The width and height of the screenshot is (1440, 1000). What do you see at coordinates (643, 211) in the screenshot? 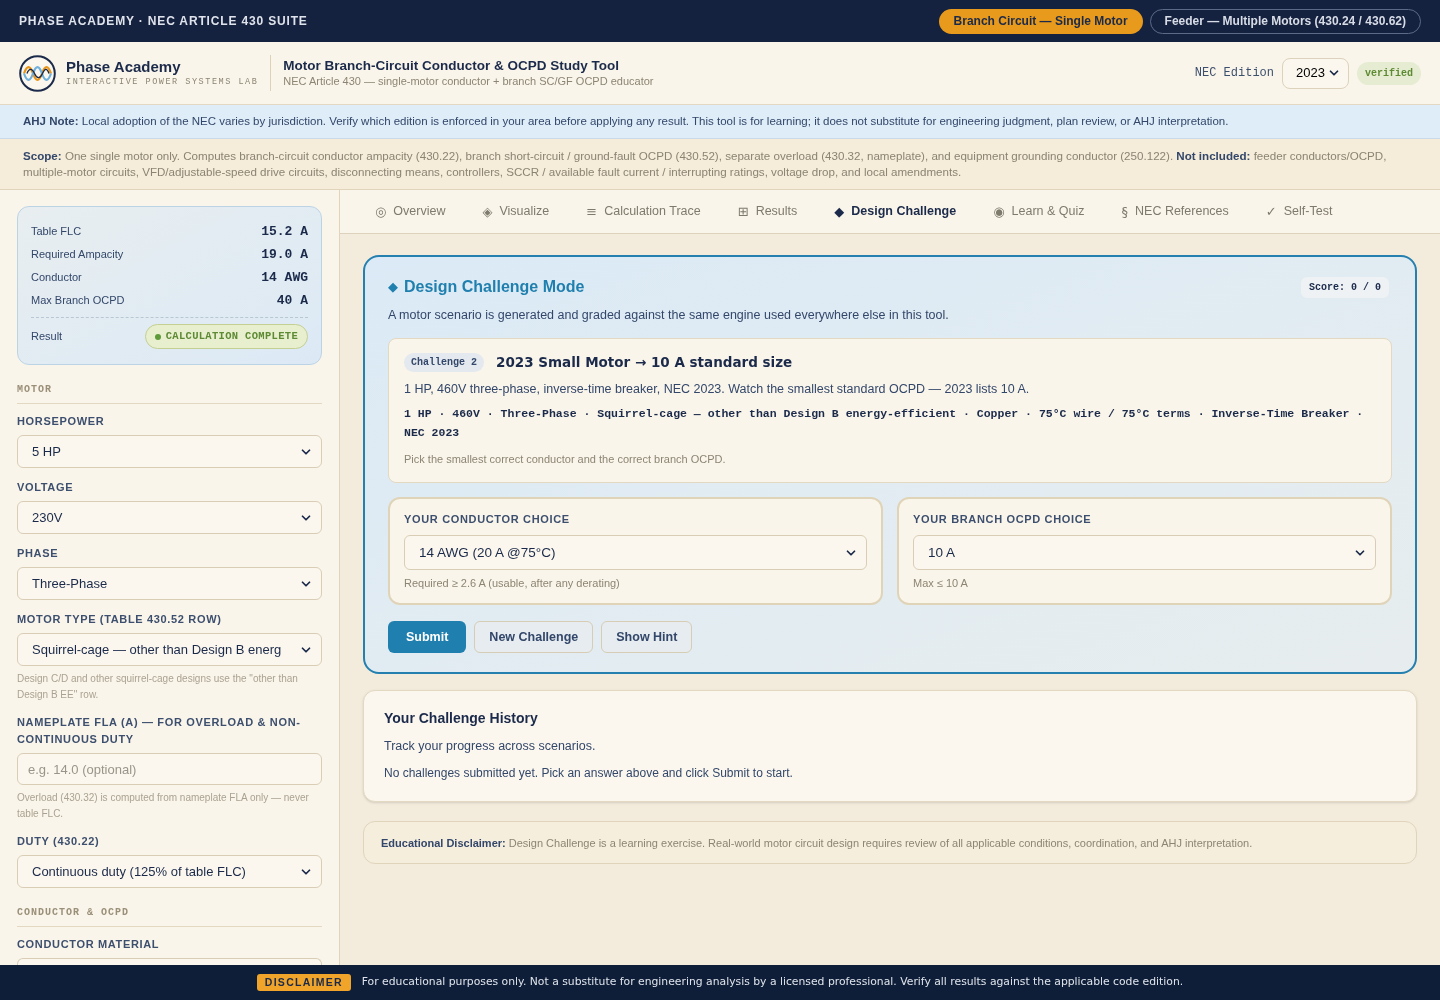
I see `nav-tab: ≡ Calculation Trace` at bounding box center [643, 211].